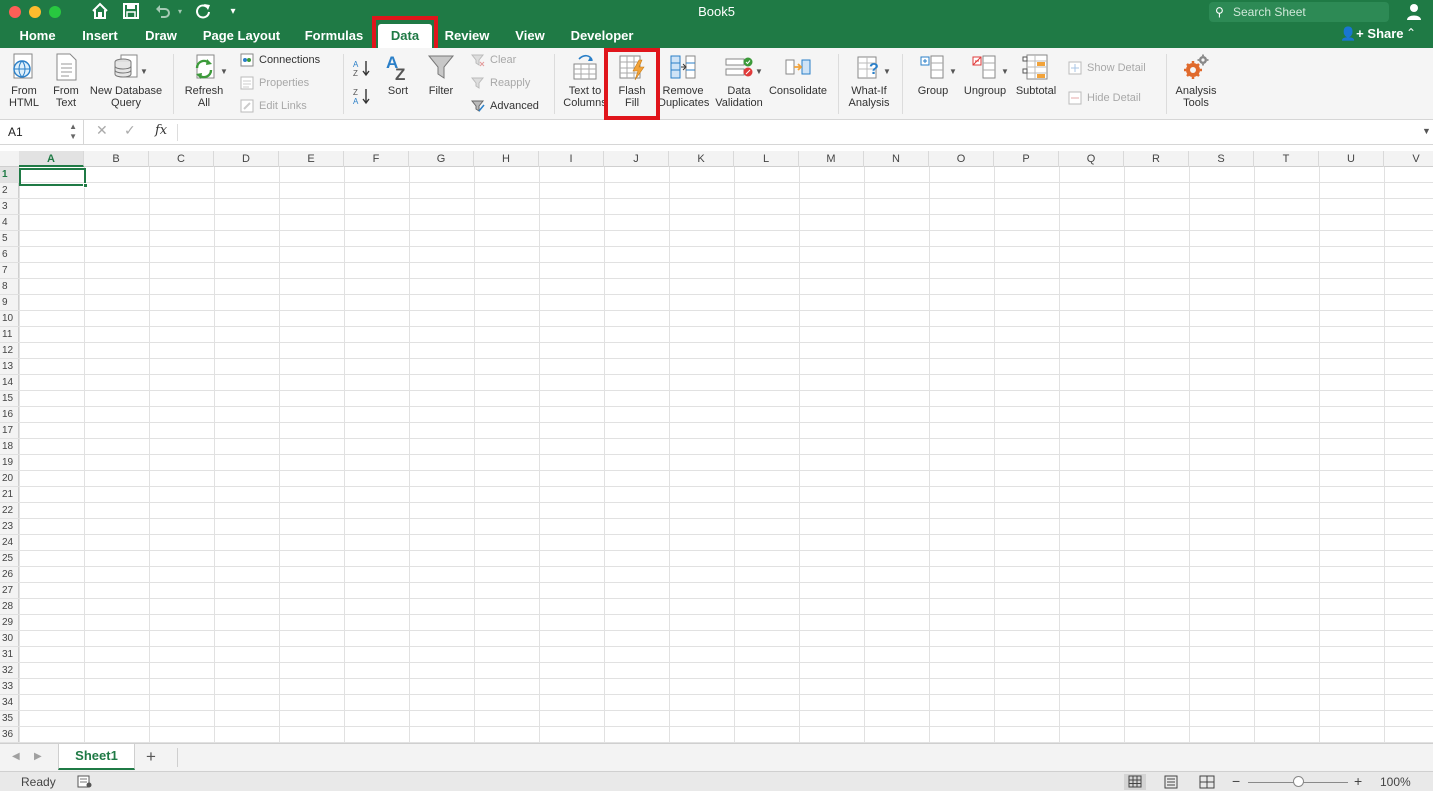  What do you see at coordinates (1091, 159) in the screenshot?
I see `column-header-q: Q` at bounding box center [1091, 159].